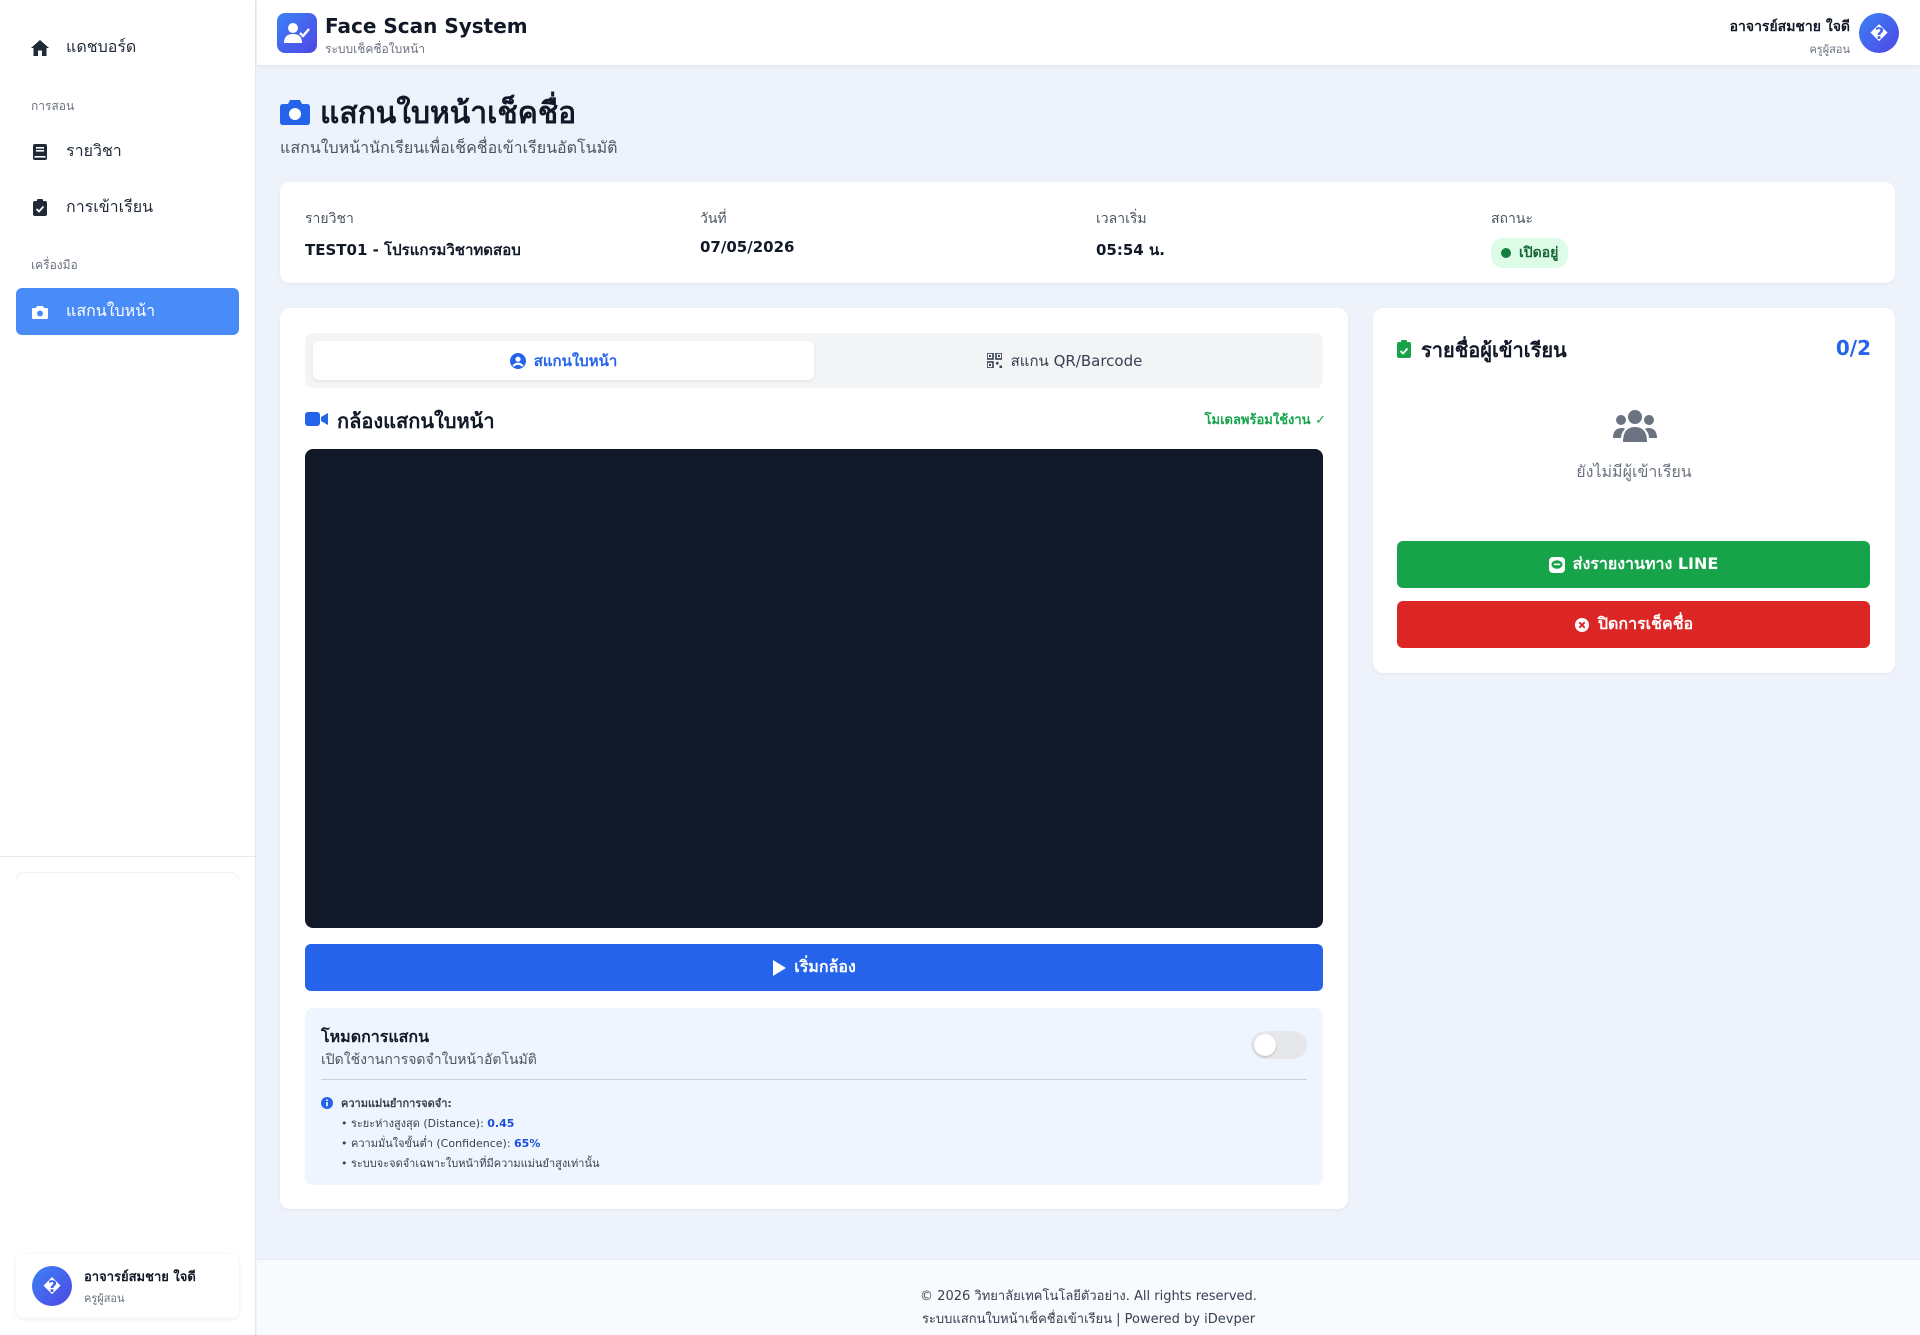 The width and height of the screenshot is (1920, 1335). What do you see at coordinates (779, 967) in the screenshot?
I see `play-icon` at bounding box center [779, 967].